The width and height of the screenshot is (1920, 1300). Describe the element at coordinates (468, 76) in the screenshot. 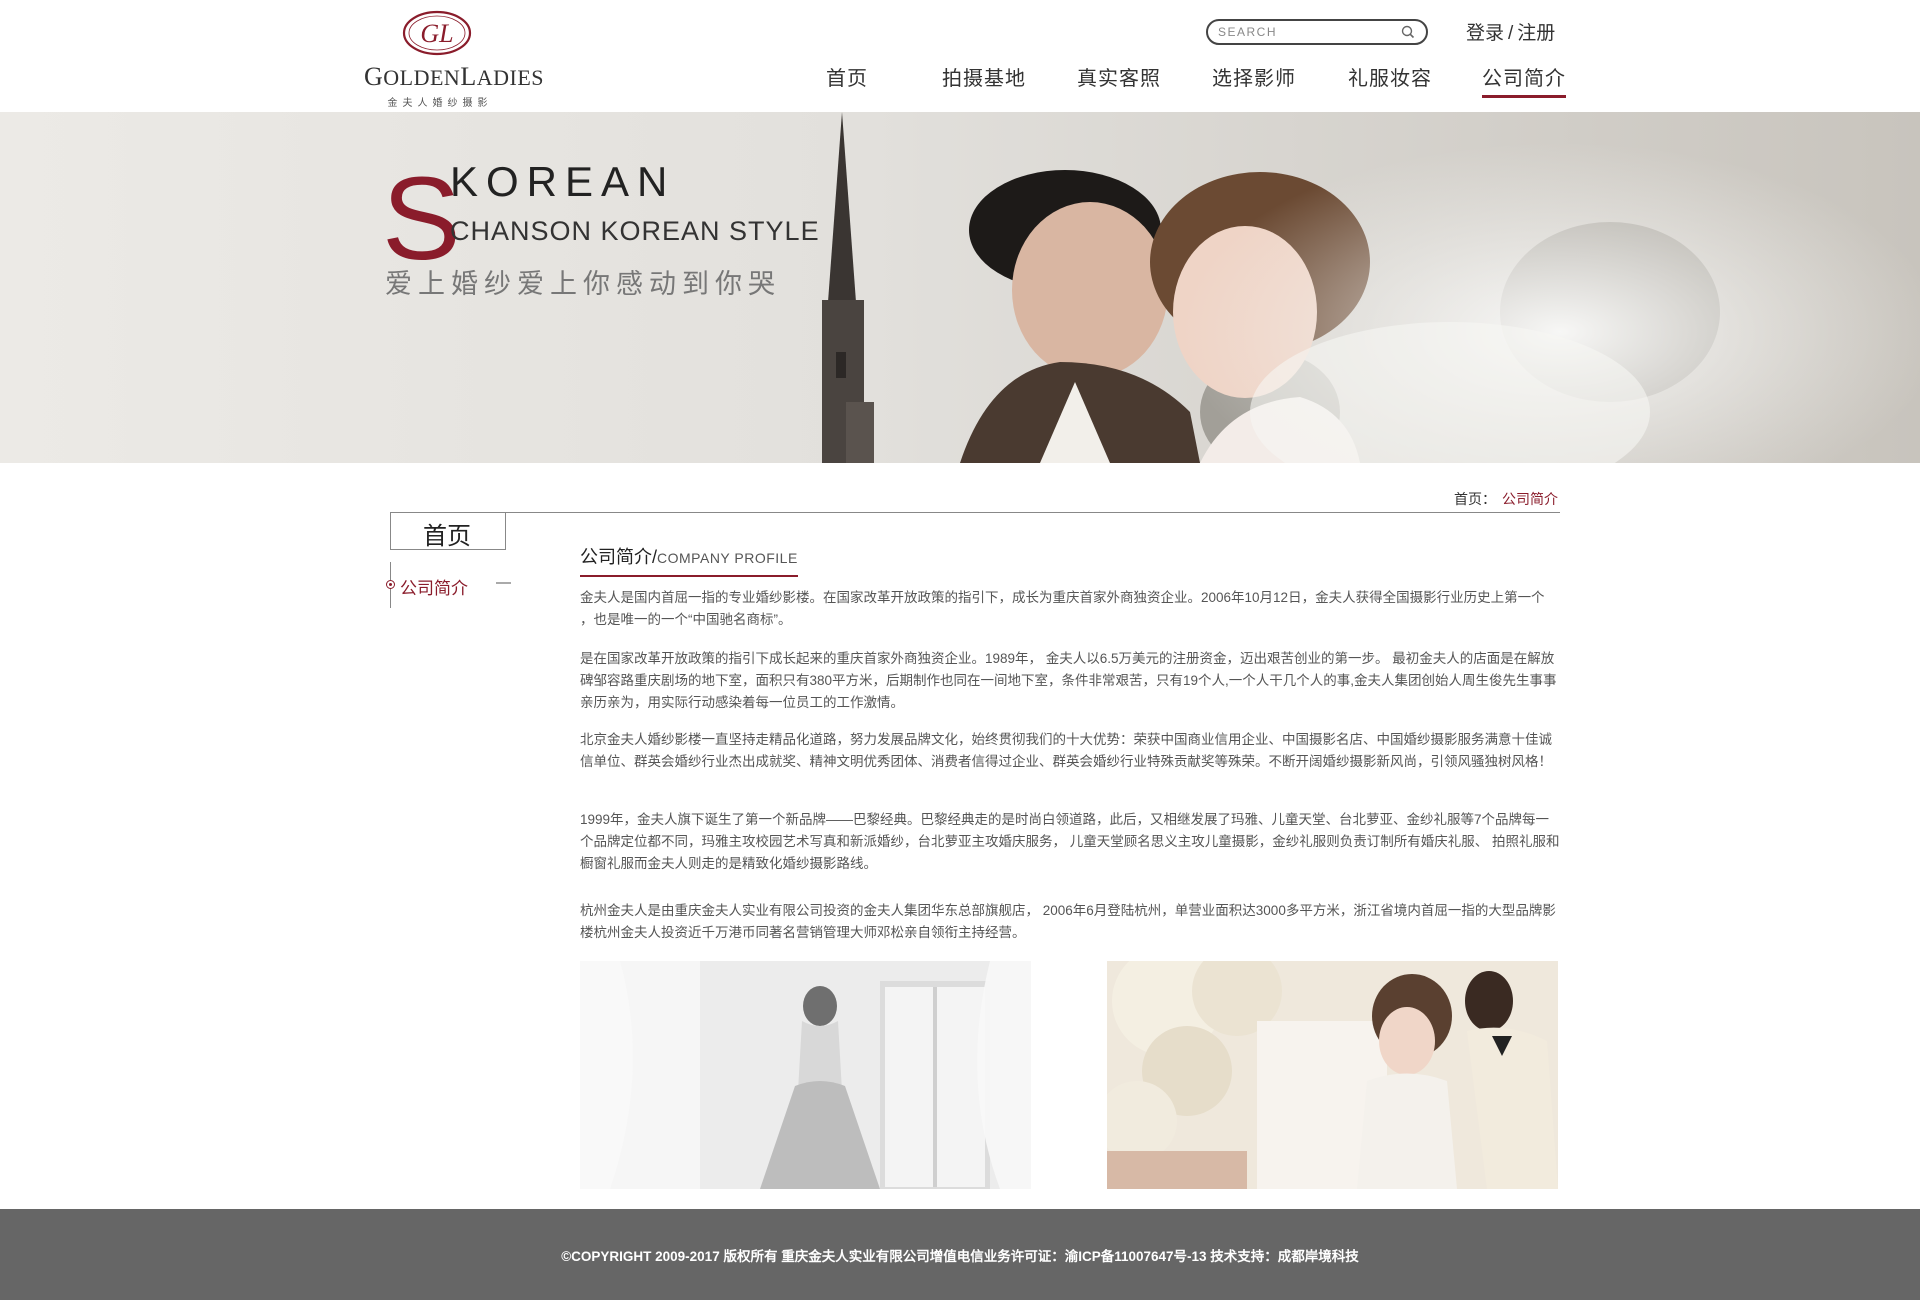

I see `logo-initial-l: L` at that location.